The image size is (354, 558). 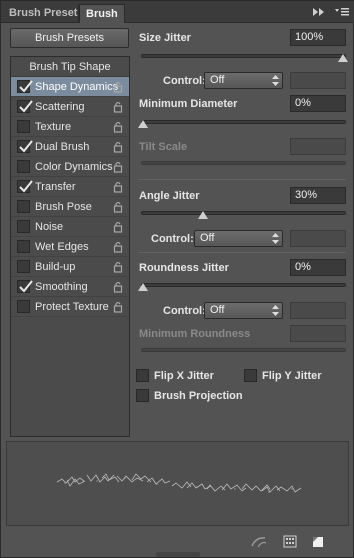 I want to click on list-item-build-up: Build-up, so click(x=70, y=267).